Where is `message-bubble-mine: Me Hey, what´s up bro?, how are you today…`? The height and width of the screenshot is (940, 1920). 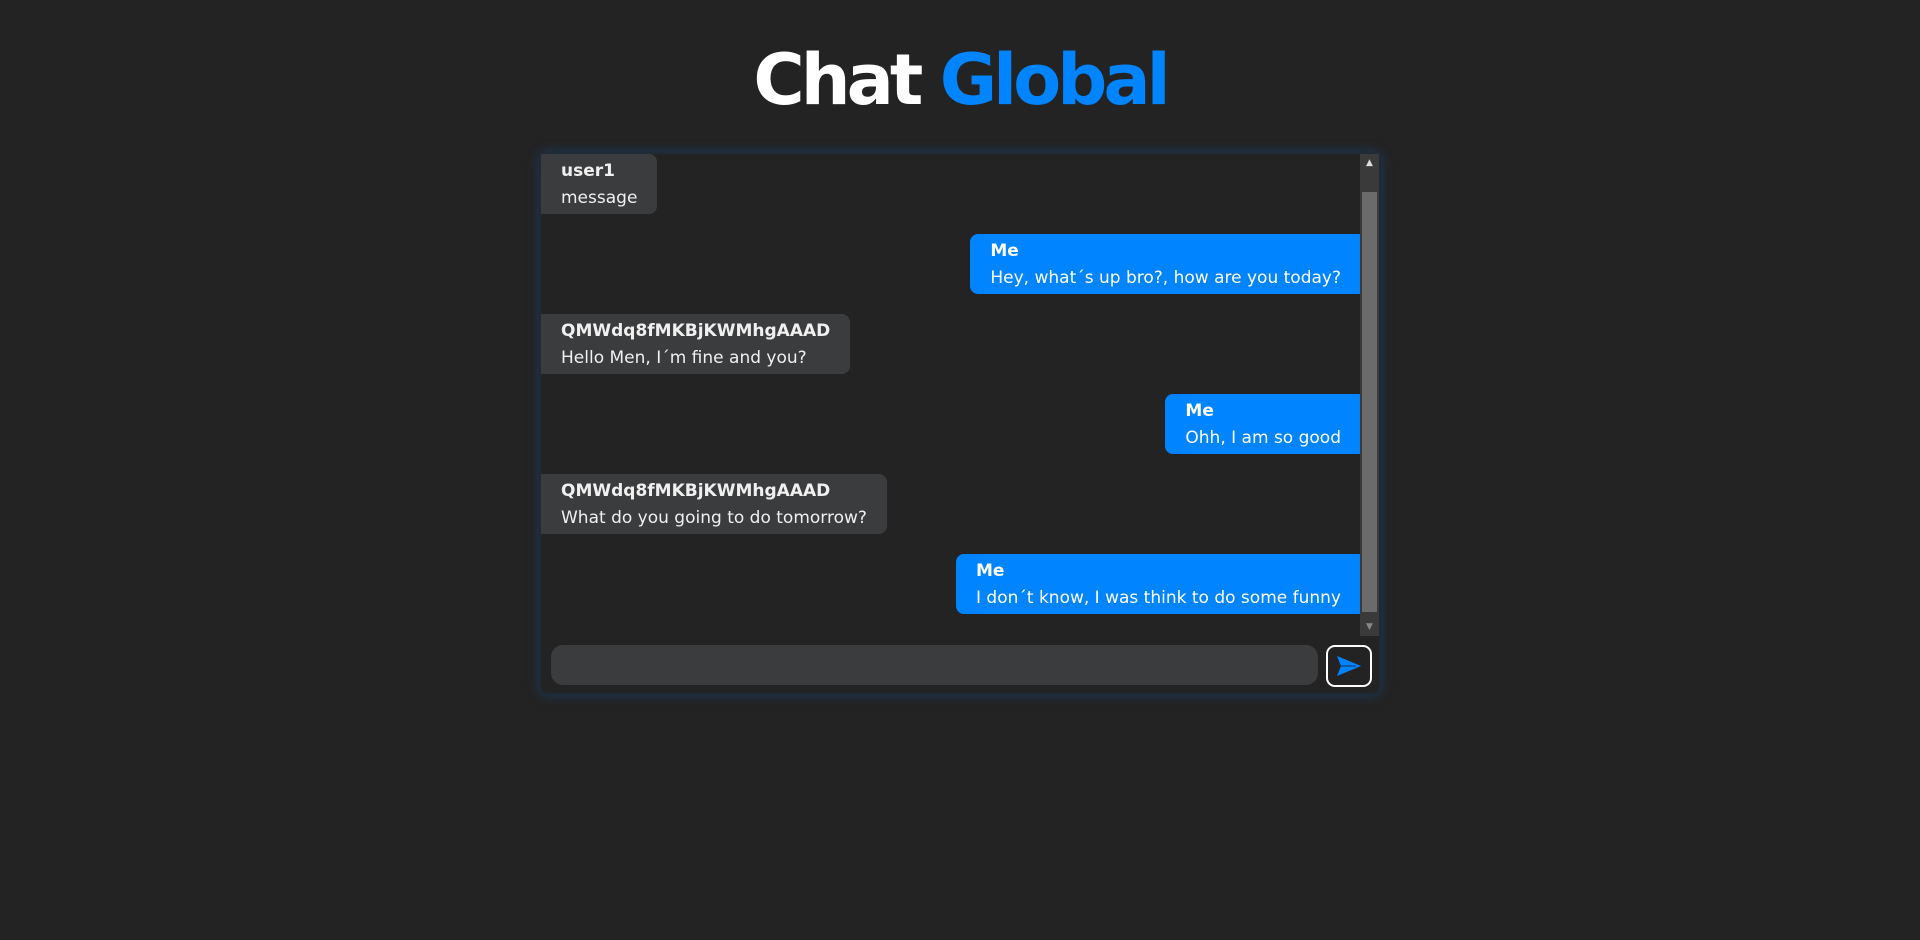
message-bubble-mine: Me Hey, what´s up bro?, how are you today… is located at coordinates (1165, 264).